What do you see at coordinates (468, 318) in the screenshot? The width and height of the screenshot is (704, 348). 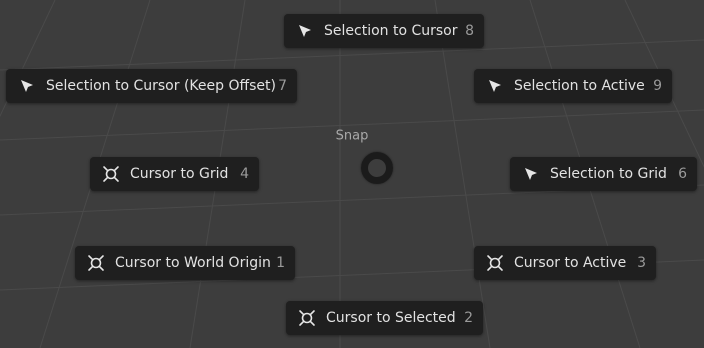 I see `menu-item-hotkey: 2` at bounding box center [468, 318].